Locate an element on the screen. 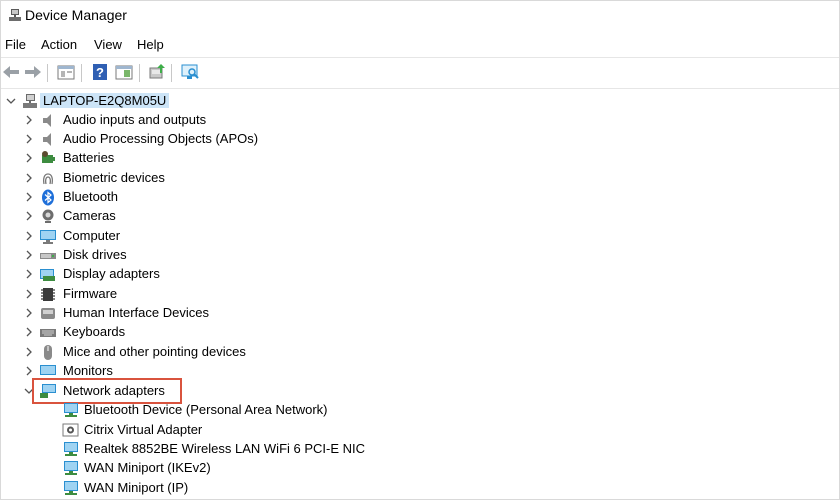 The image size is (840, 501). hid-icon is located at coordinates (48, 313).